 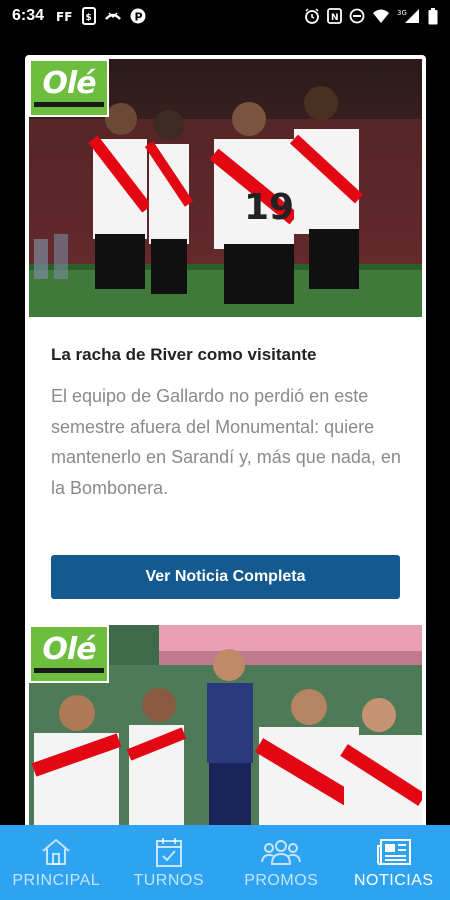 What do you see at coordinates (56, 852) in the screenshot?
I see `home-icon` at bounding box center [56, 852].